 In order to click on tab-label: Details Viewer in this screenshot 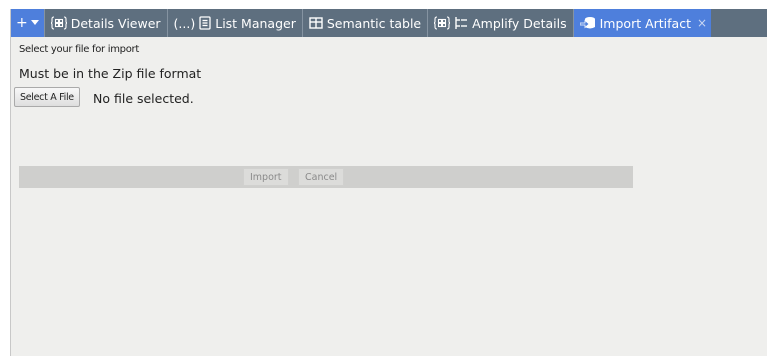, I will do `click(115, 23)`.